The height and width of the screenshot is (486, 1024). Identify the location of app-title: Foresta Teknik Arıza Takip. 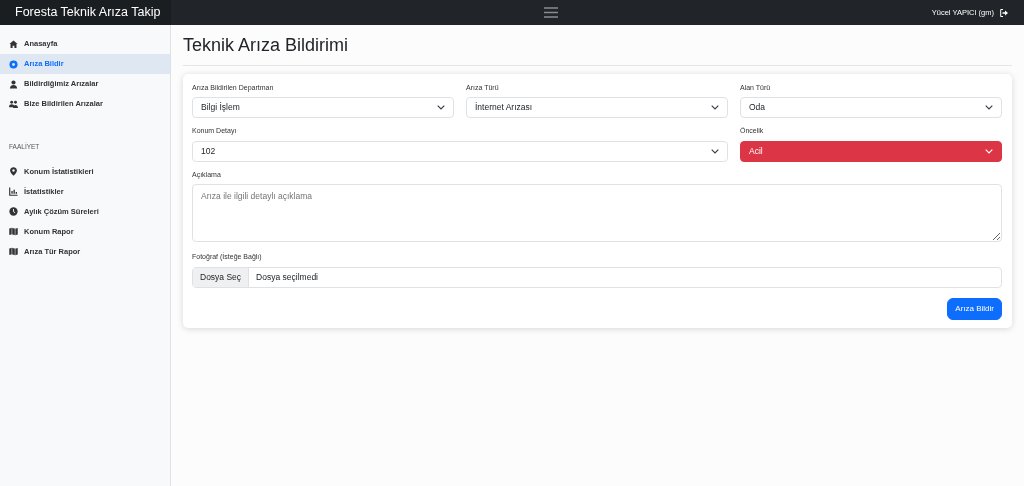
(85, 12).